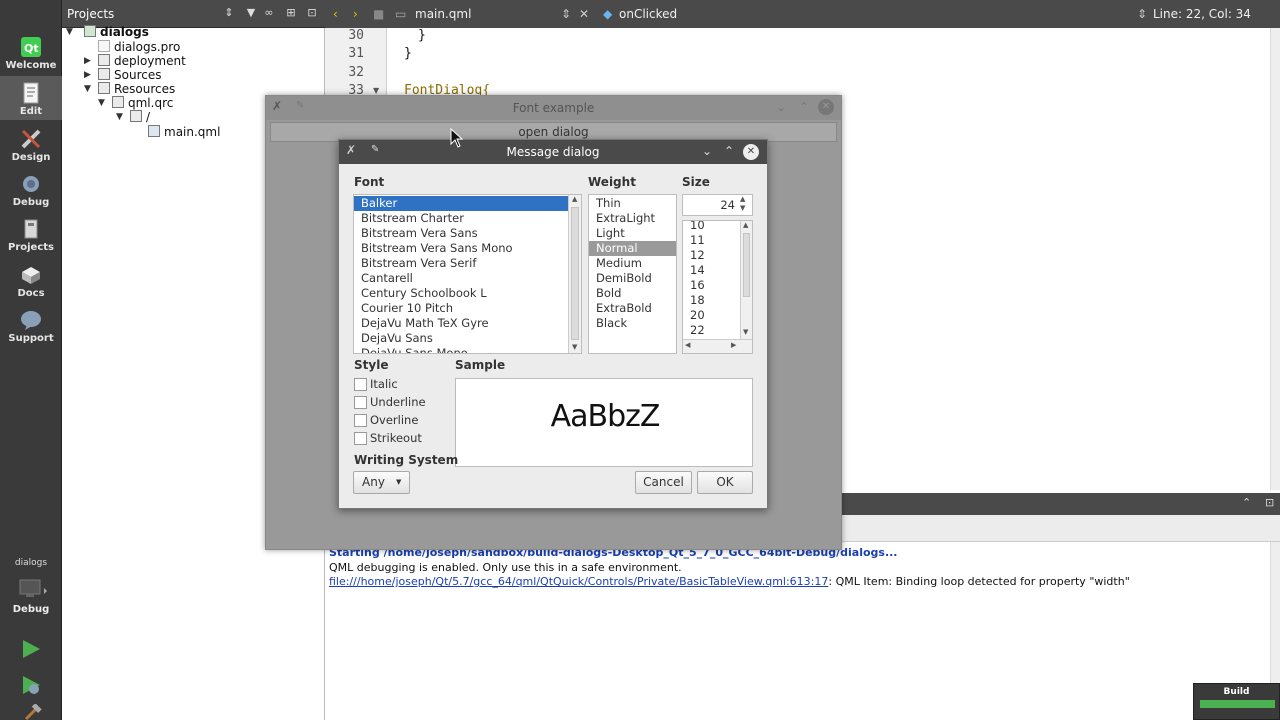 Image resolution: width=1280 pixels, height=723 pixels. Describe the element at coordinates (31, 184) in the screenshot. I see `debug-bug-icon` at that location.